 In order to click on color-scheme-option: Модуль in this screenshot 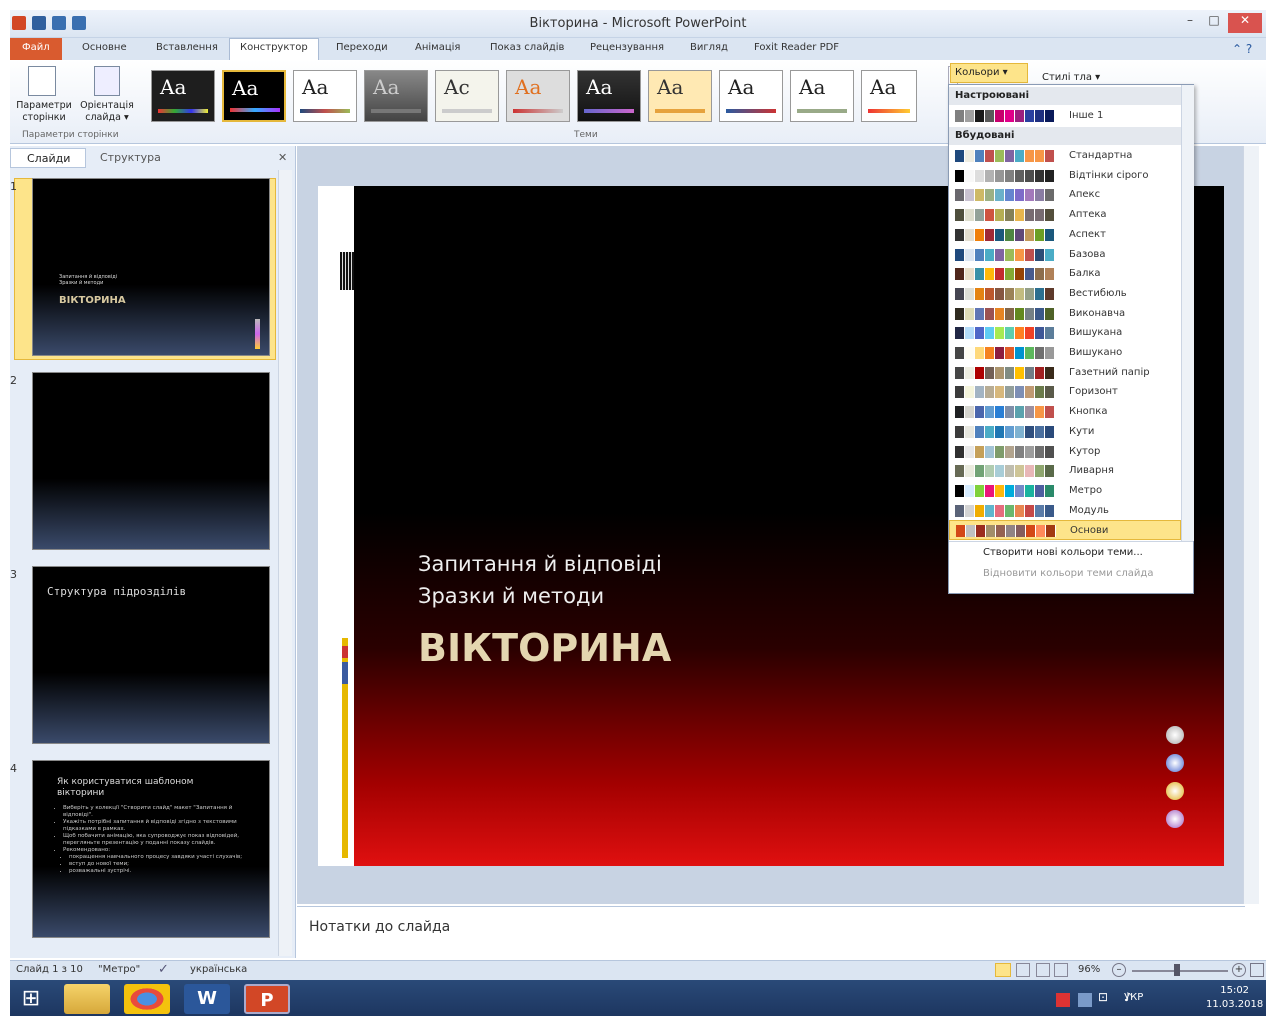, I will do `click(1065, 511)`.